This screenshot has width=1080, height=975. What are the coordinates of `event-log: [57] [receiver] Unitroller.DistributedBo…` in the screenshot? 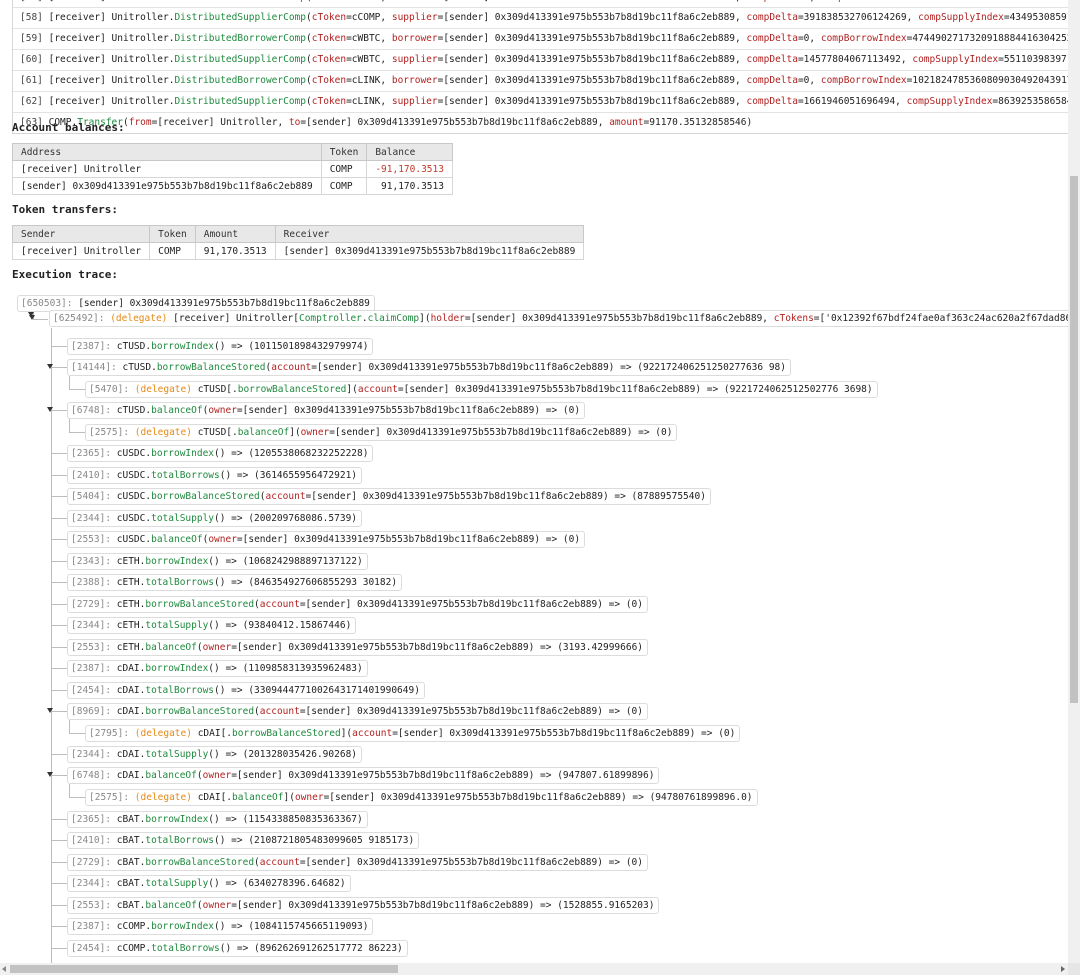 It's located at (540, 67).